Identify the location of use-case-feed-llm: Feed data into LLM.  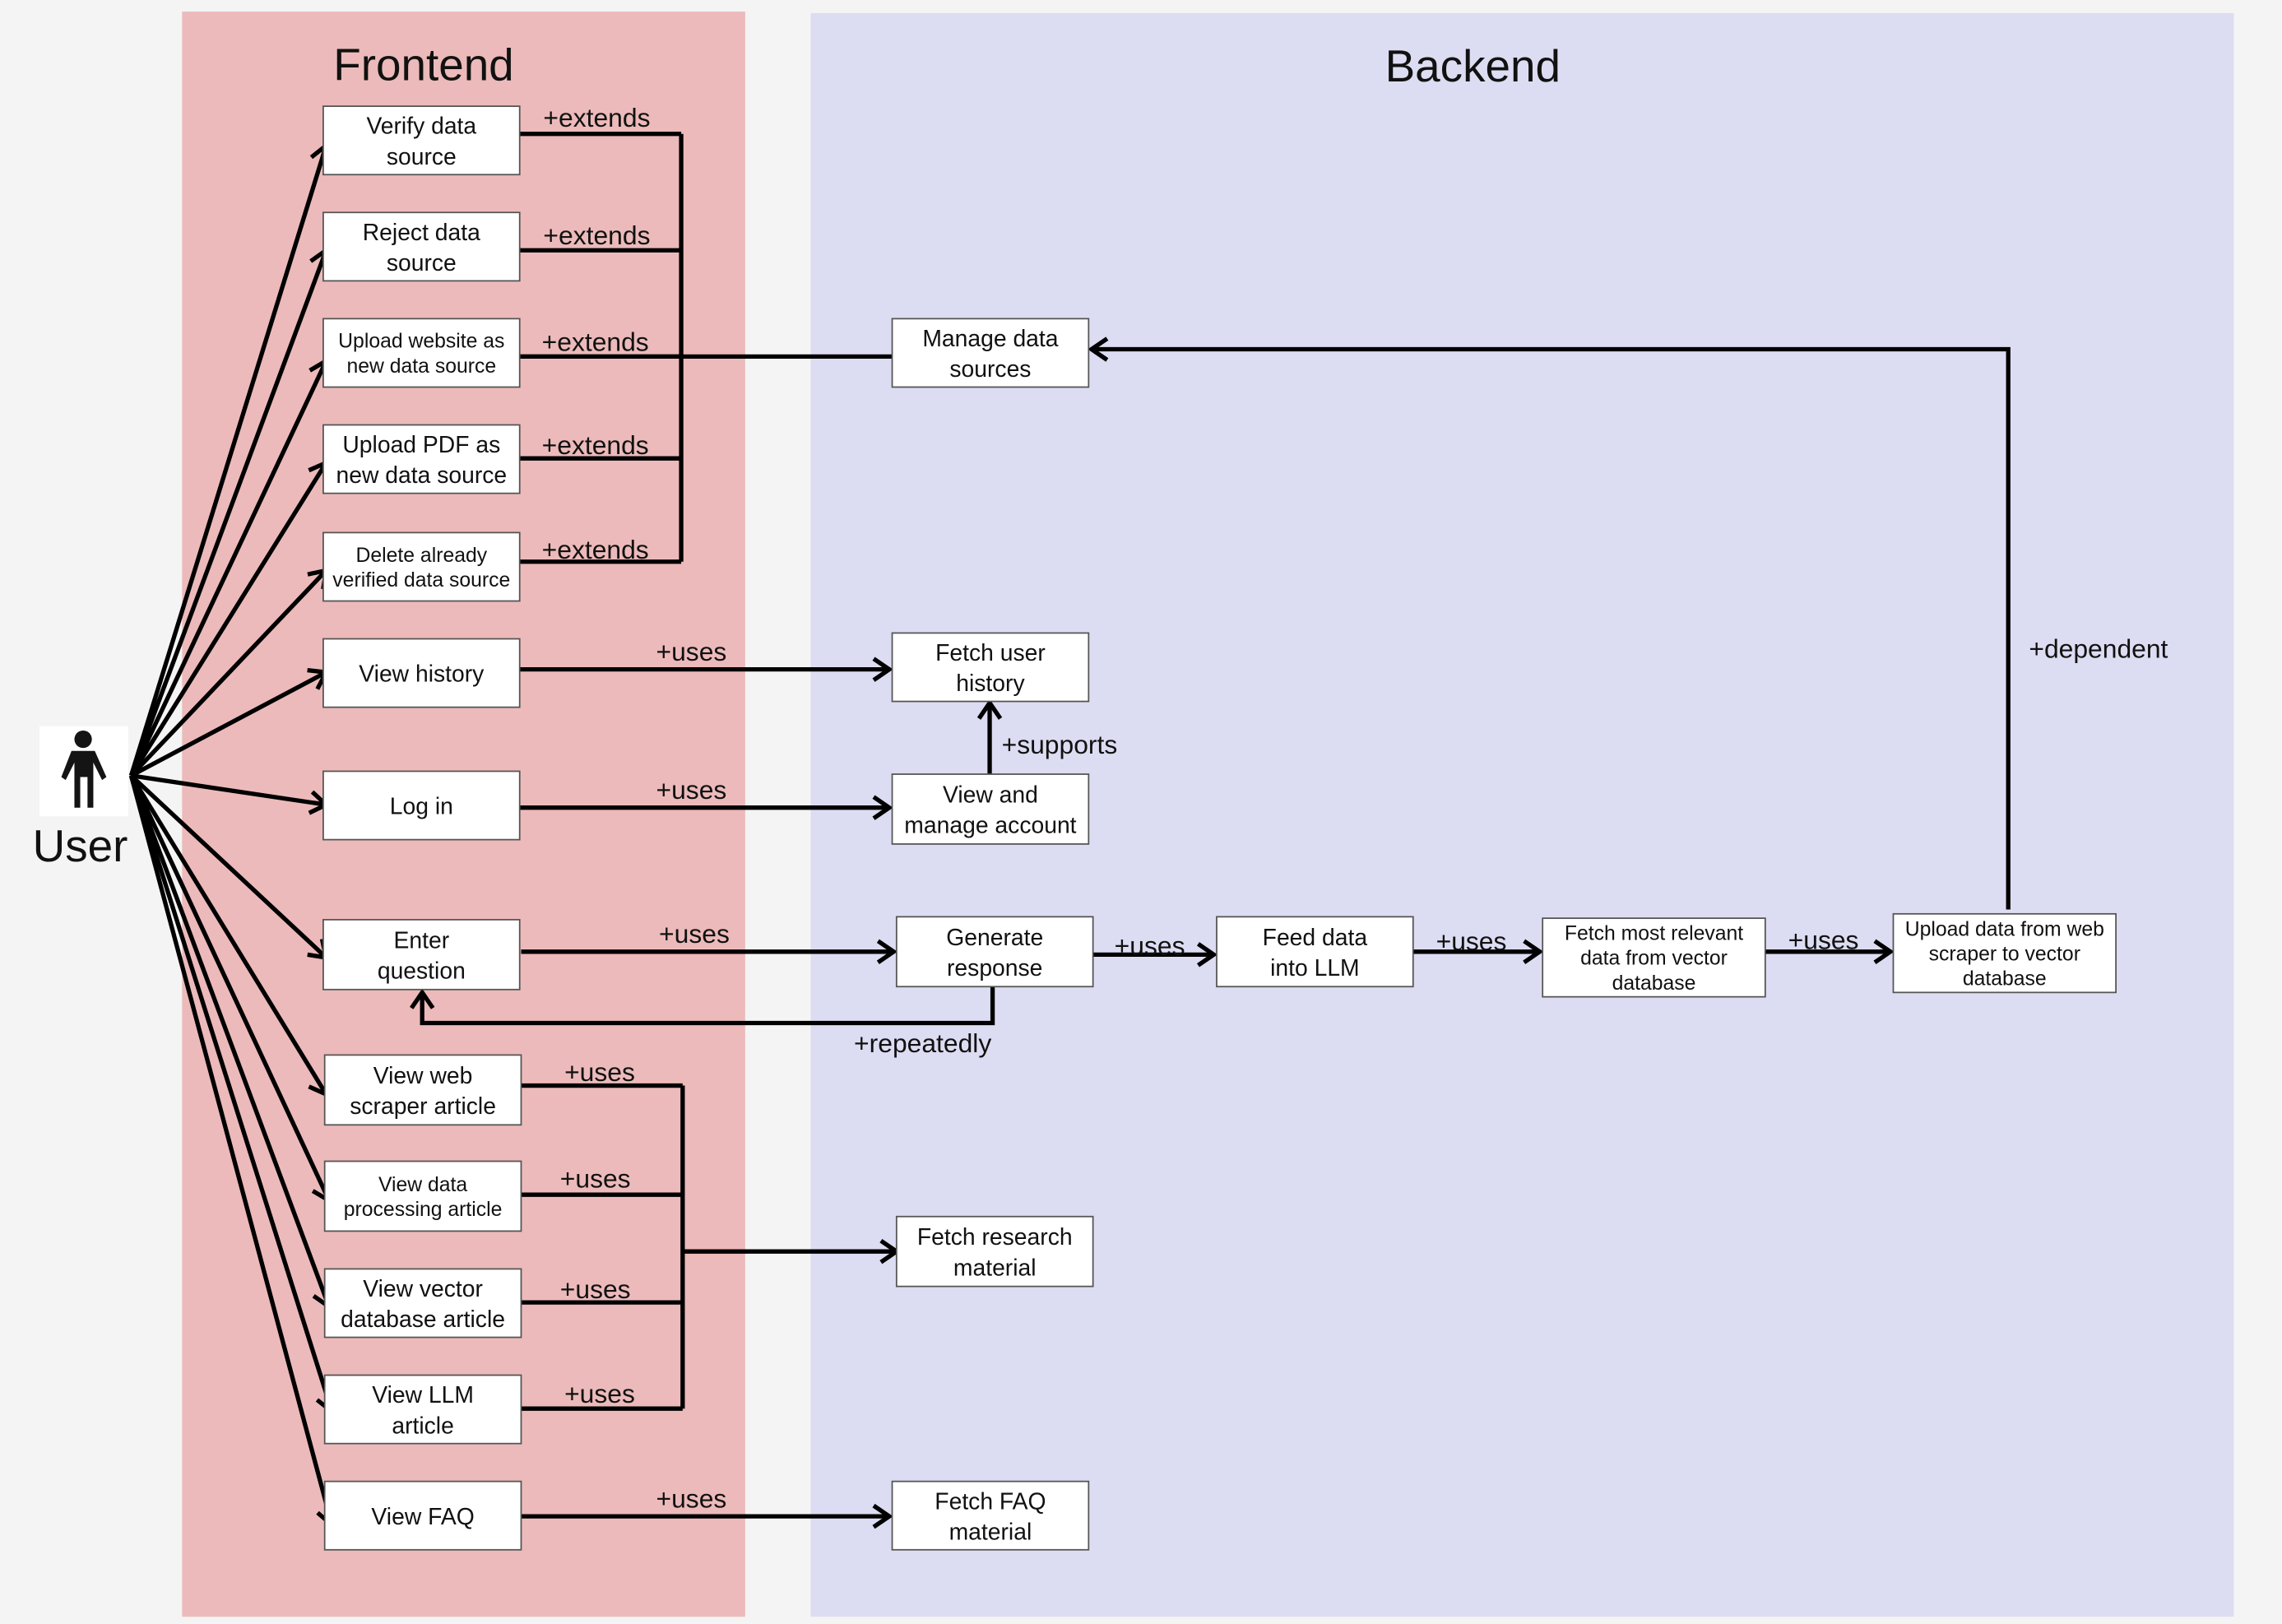
(1315, 952).